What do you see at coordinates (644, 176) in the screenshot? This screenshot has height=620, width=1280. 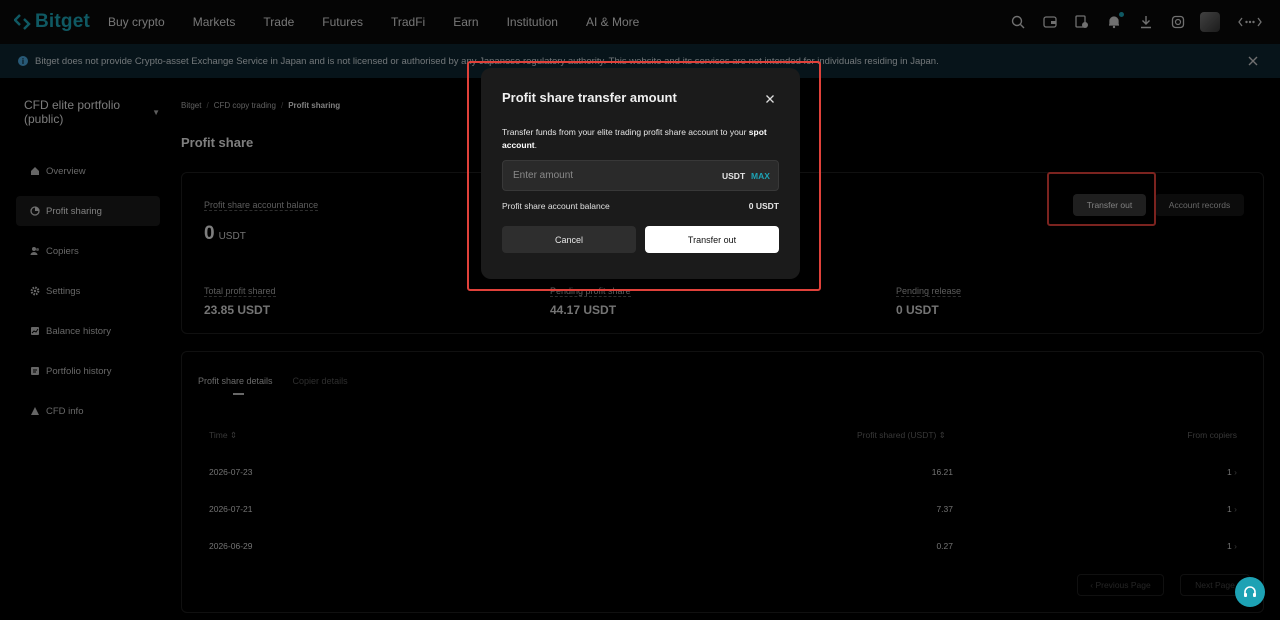 I see `modal-highlight-box` at bounding box center [644, 176].